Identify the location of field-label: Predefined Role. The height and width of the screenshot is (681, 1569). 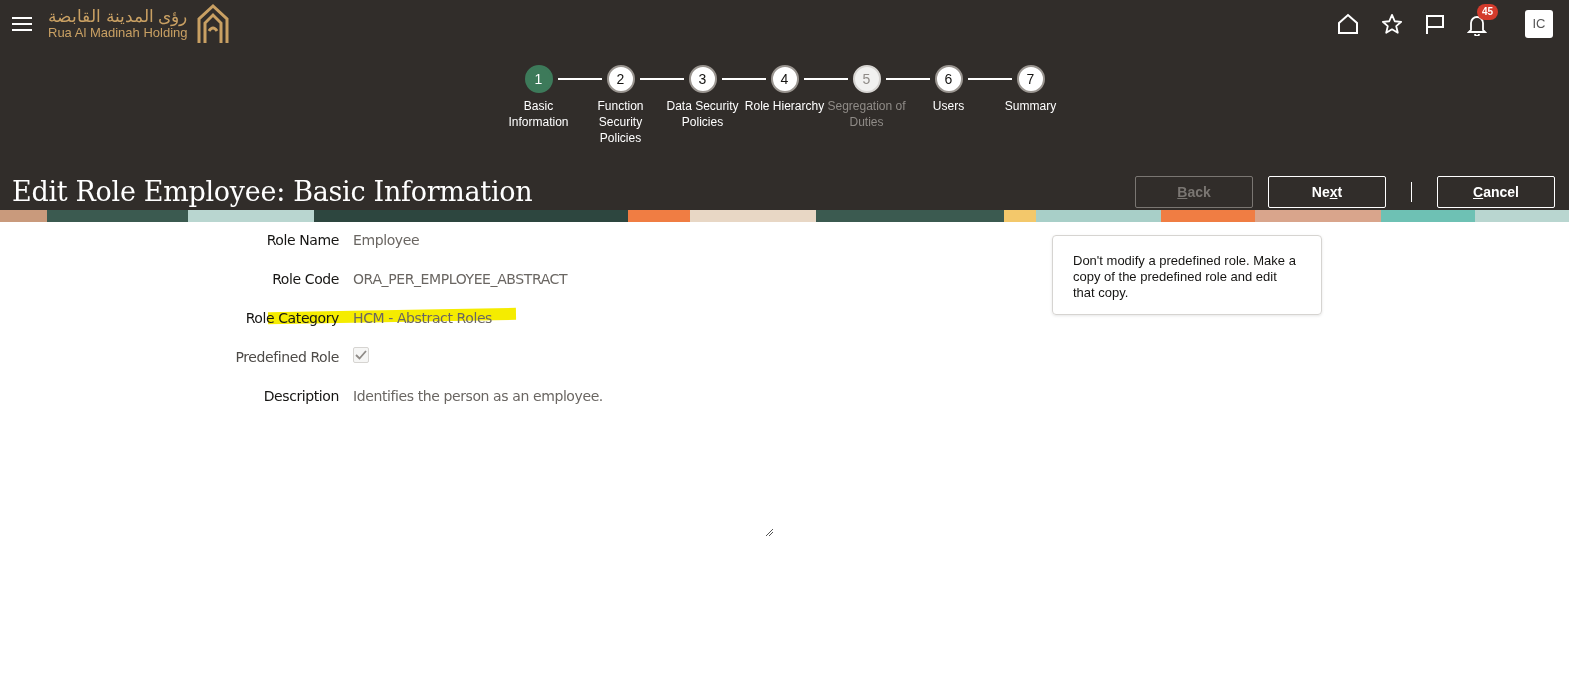
(287, 357).